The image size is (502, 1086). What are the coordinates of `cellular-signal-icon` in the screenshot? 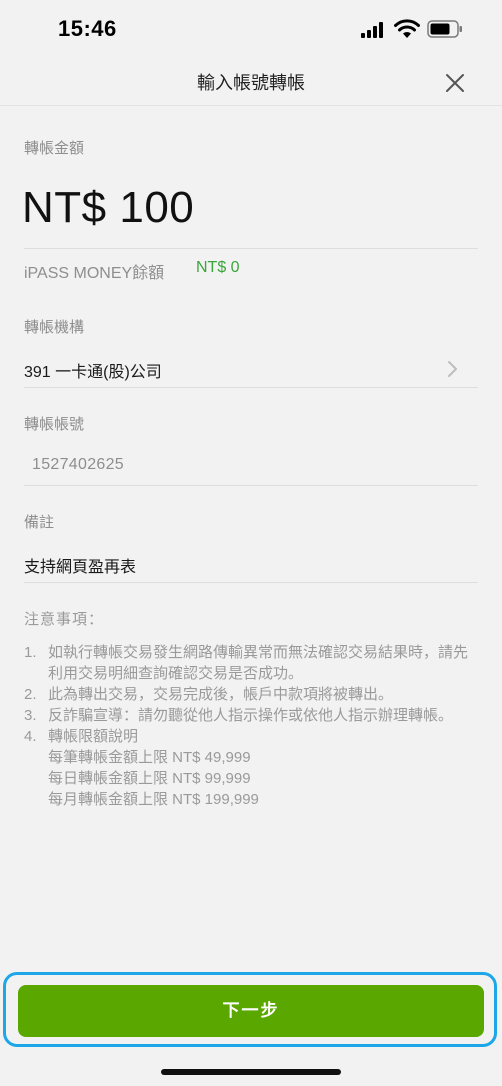 It's located at (372, 30).